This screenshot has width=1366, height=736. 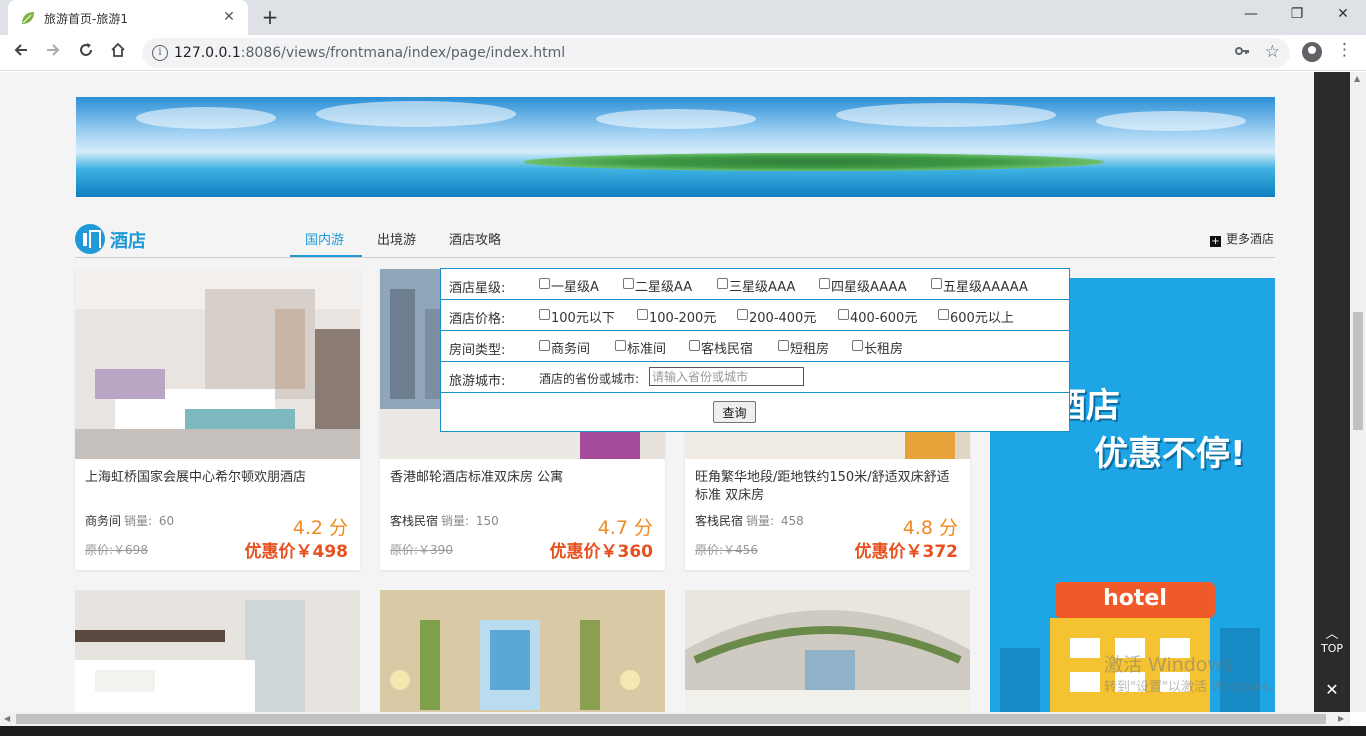 What do you see at coordinates (118, 53) in the screenshot?
I see `home-icon` at bounding box center [118, 53].